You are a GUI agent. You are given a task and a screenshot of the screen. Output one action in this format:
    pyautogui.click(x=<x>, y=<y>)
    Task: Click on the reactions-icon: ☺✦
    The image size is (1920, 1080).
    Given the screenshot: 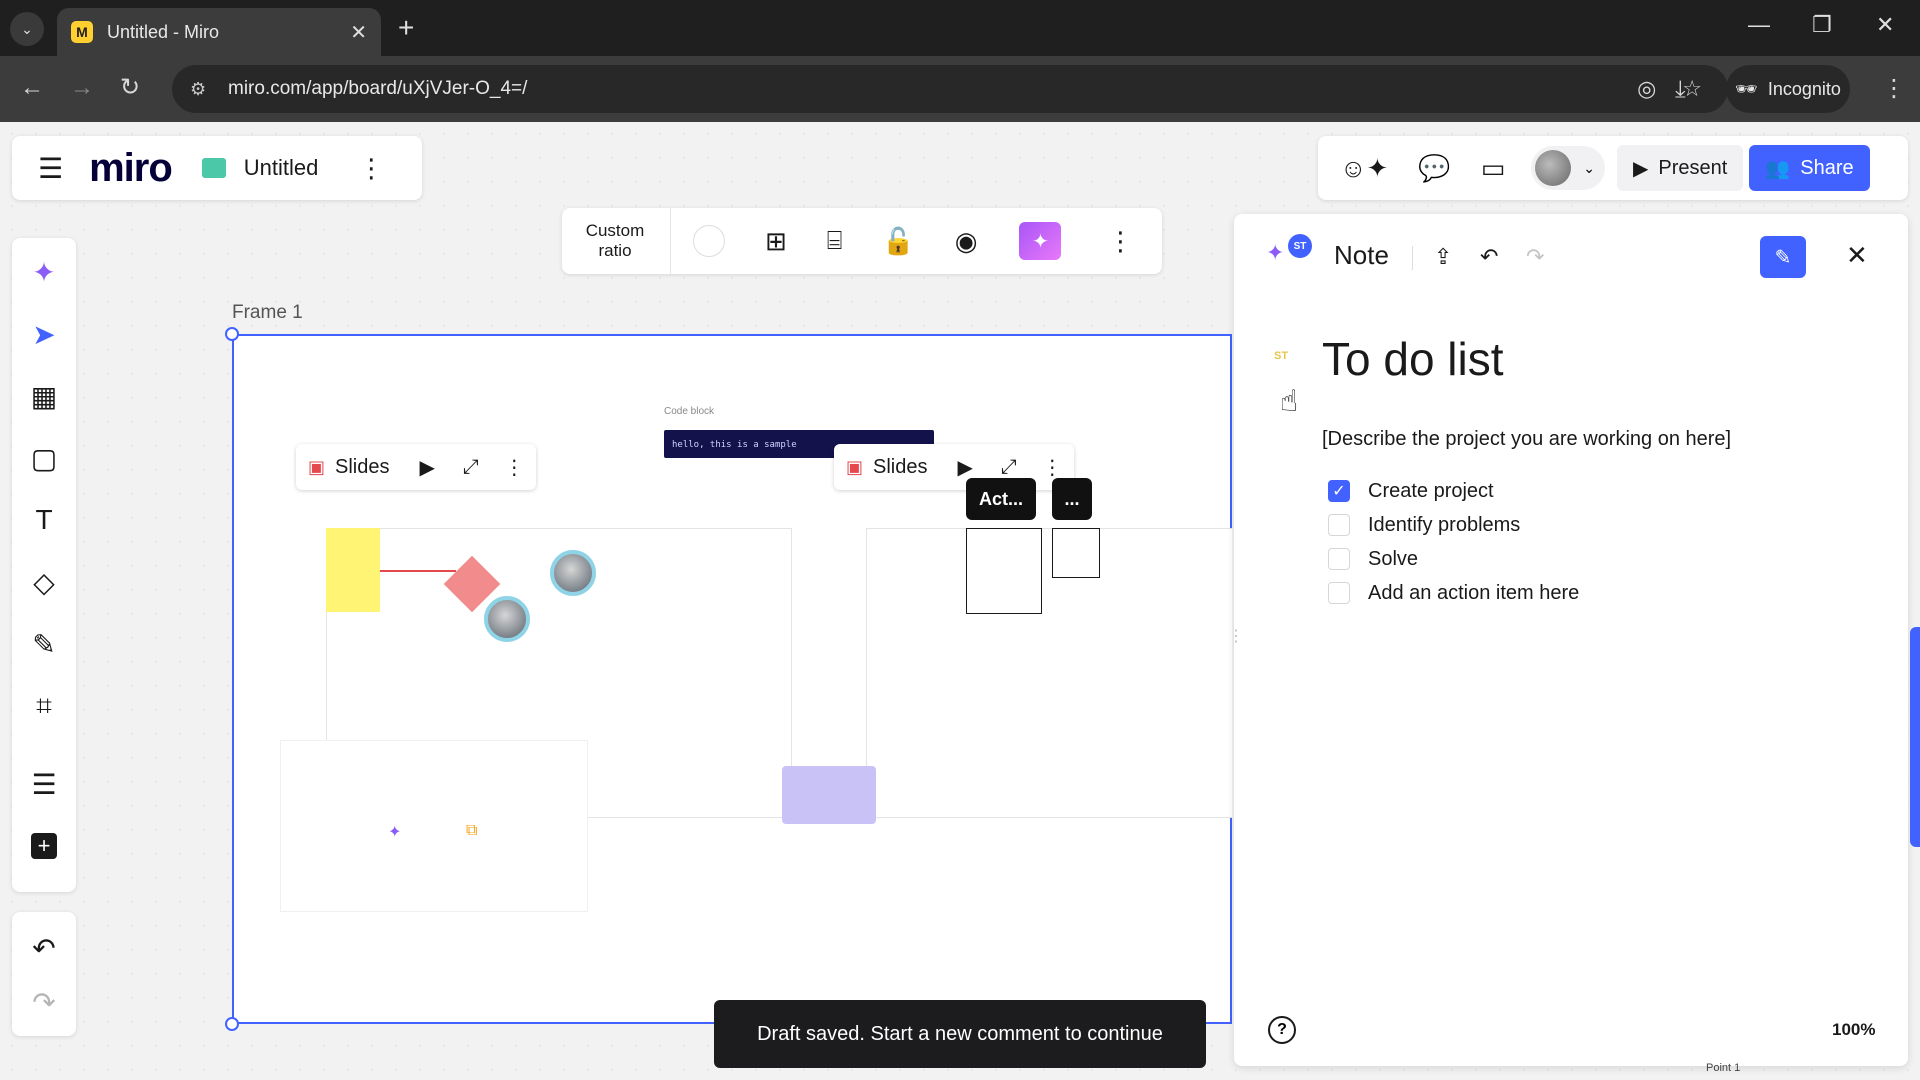 What is the action you would take?
    pyautogui.click(x=1364, y=168)
    